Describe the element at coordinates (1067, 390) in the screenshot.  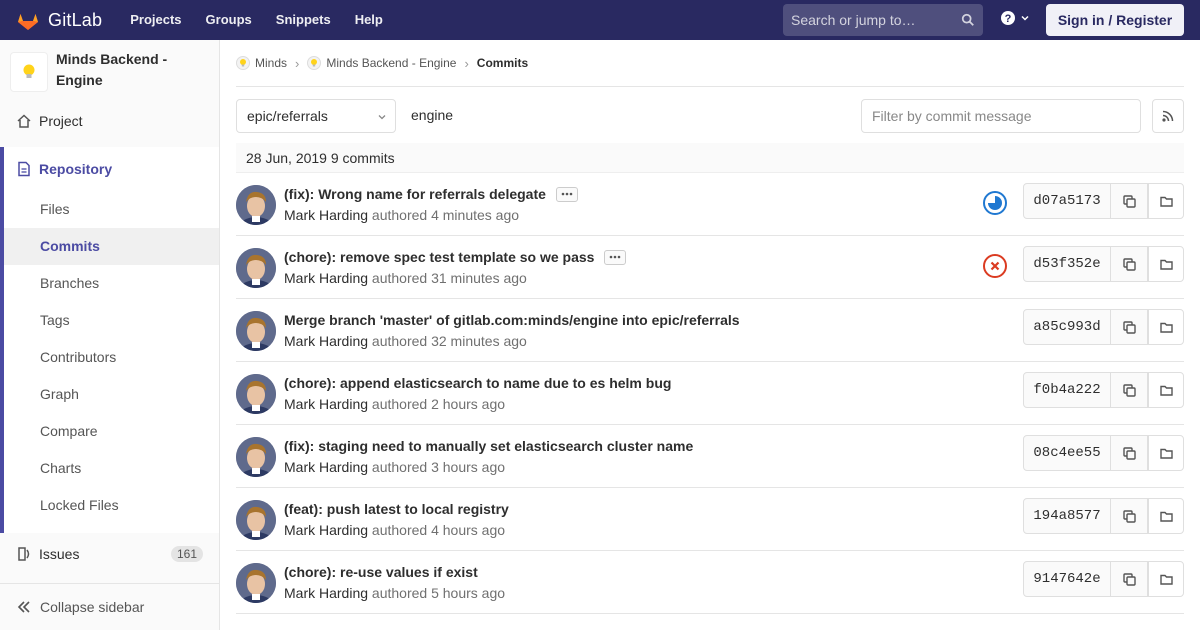
I see `commit-sha: f0b4a222` at that location.